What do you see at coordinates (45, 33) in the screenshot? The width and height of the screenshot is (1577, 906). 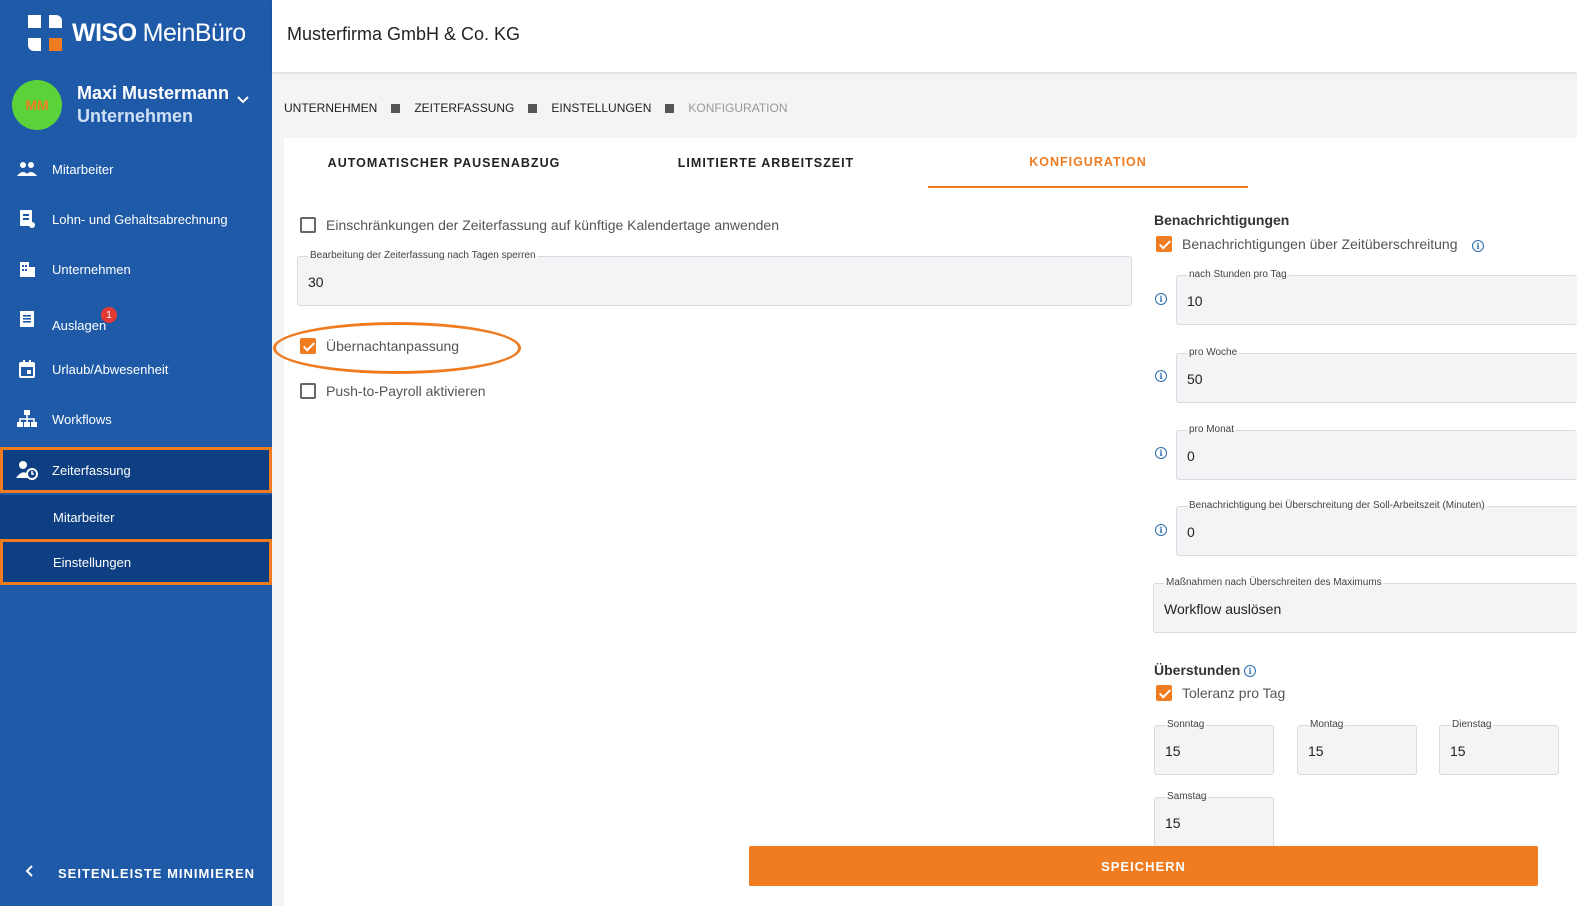 I see `logo-mark-icon` at bounding box center [45, 33].